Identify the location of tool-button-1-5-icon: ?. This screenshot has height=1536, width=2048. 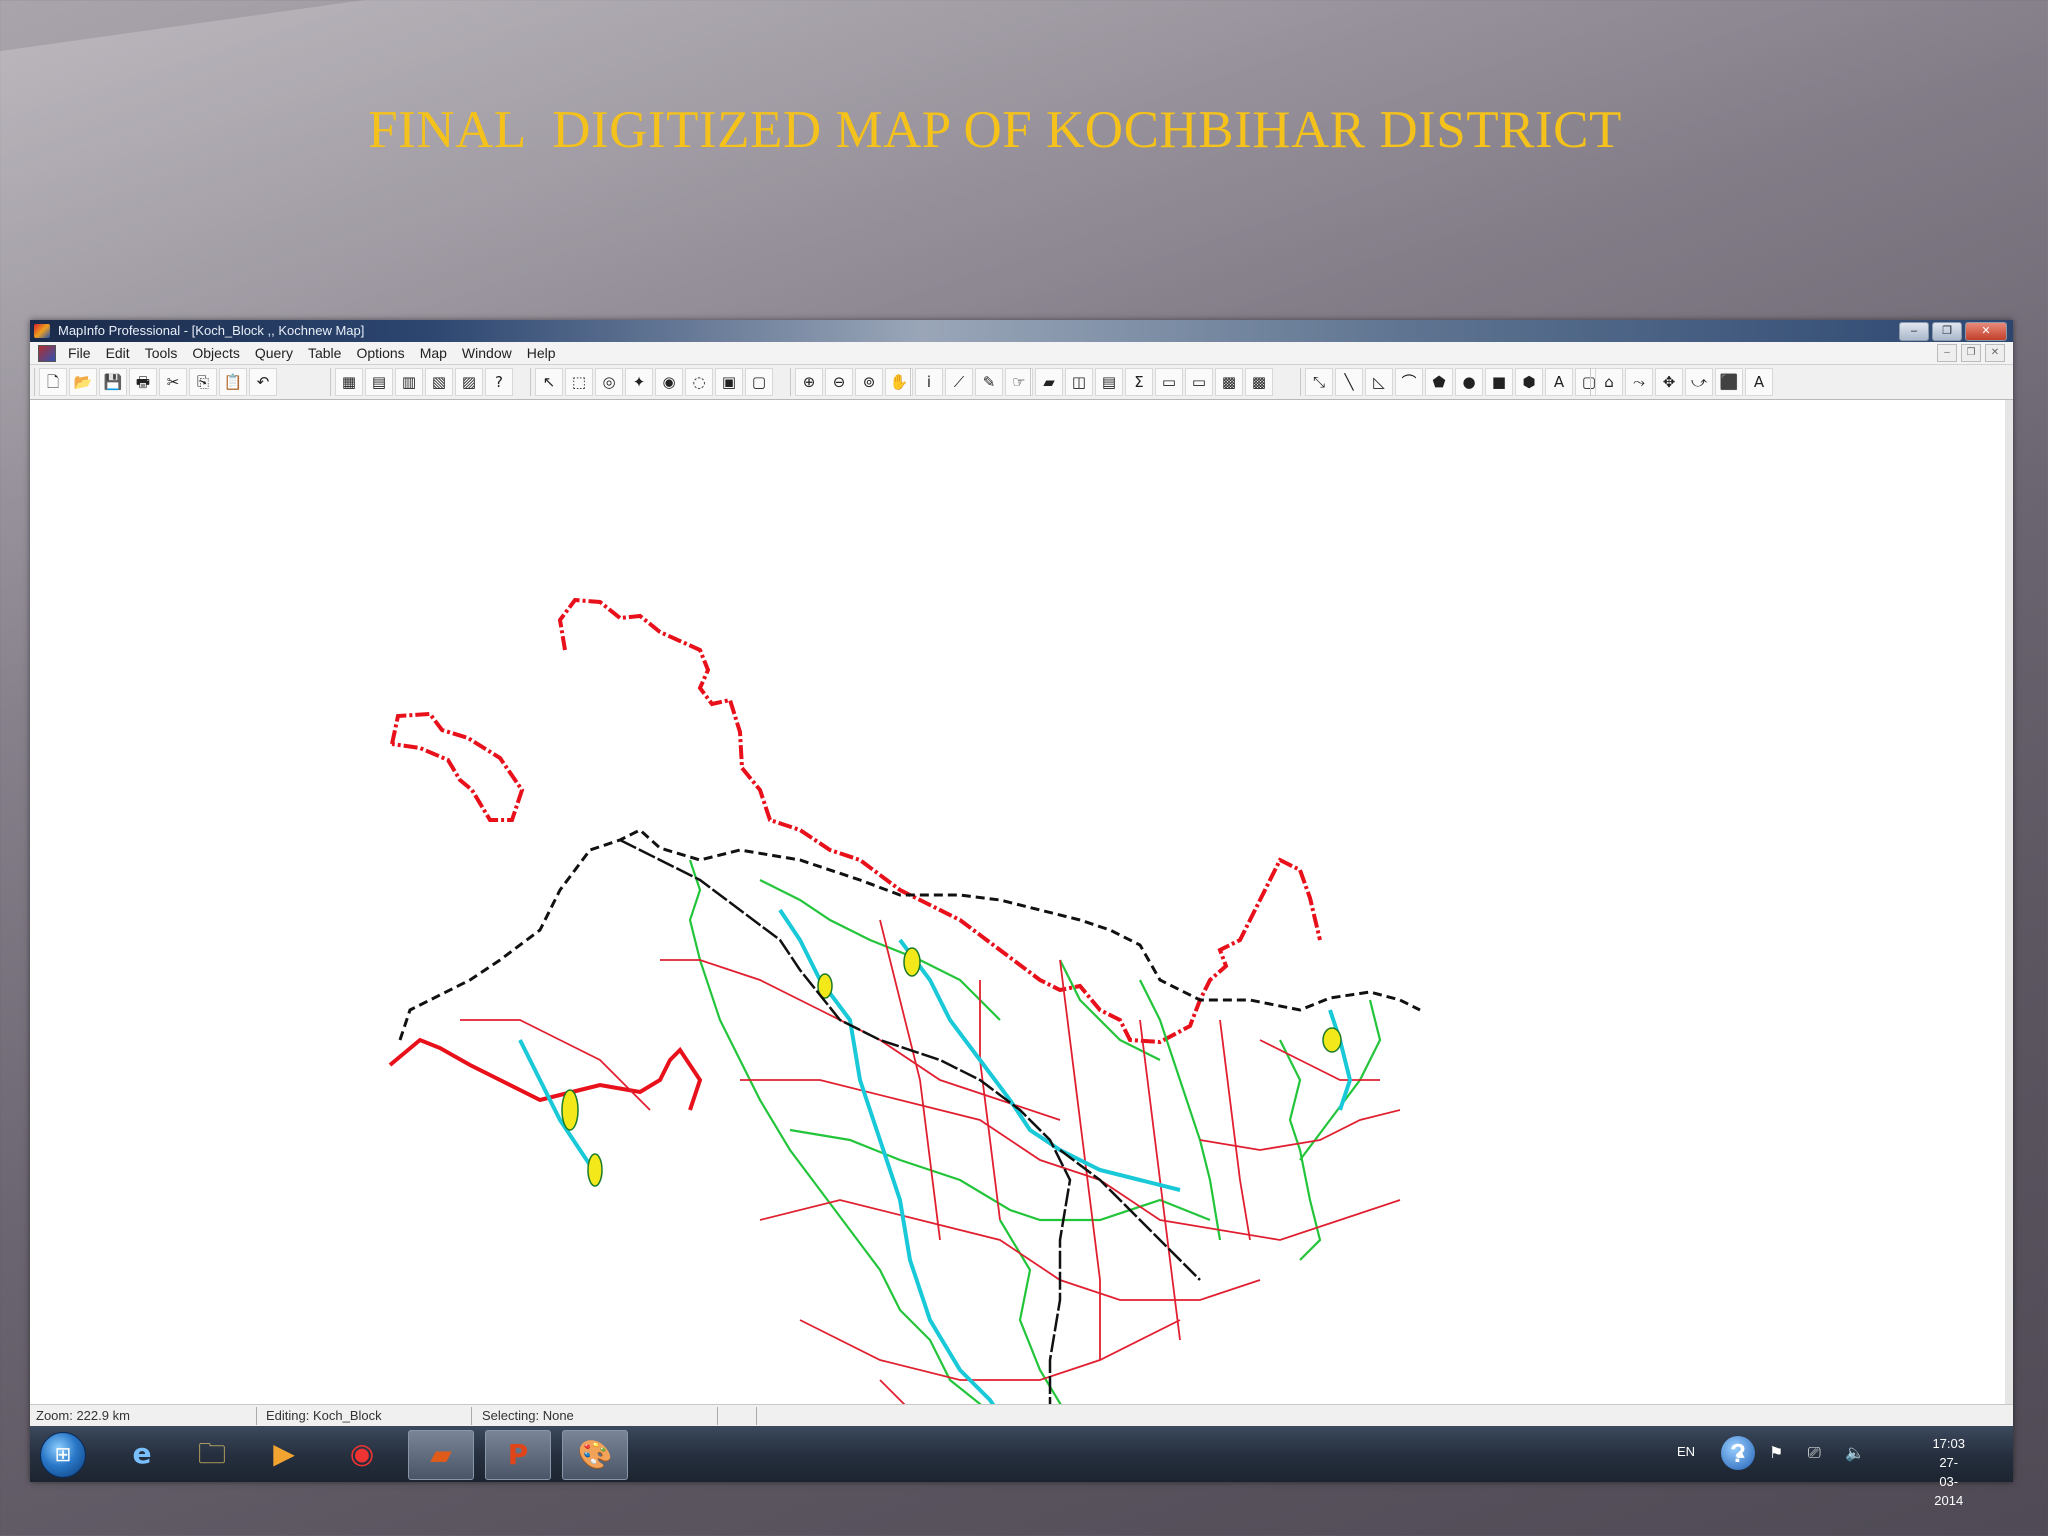
(499, 382).